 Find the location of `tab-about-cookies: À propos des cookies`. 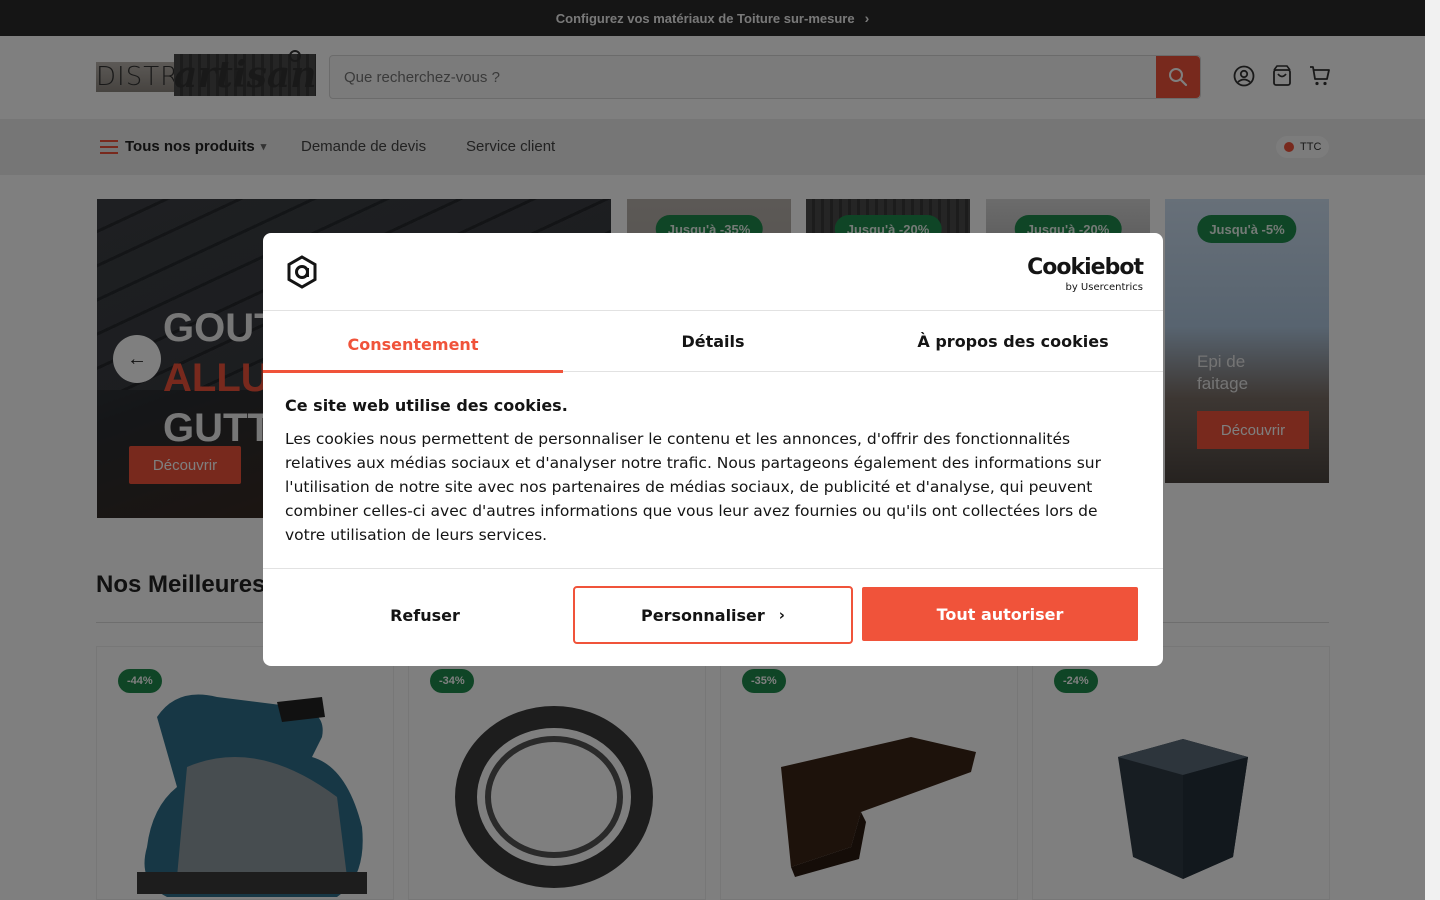

tab-about-cookies: À propos des cookies is located at coordinates (1013, 341).